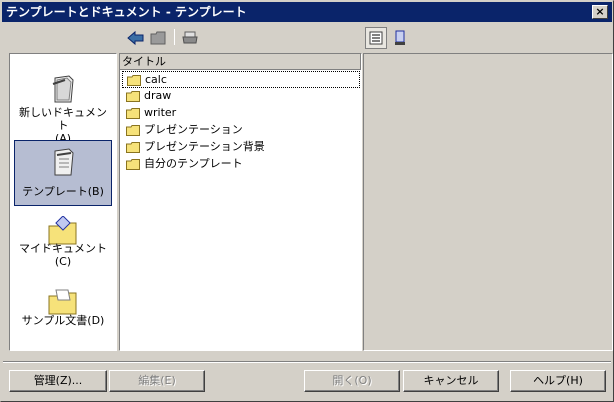 The image size is (614, 402). What do you see at coordinates (63, 261) in the screenshot?
I see `category-mnemonic: (C)` at bounding box center [63, 261].